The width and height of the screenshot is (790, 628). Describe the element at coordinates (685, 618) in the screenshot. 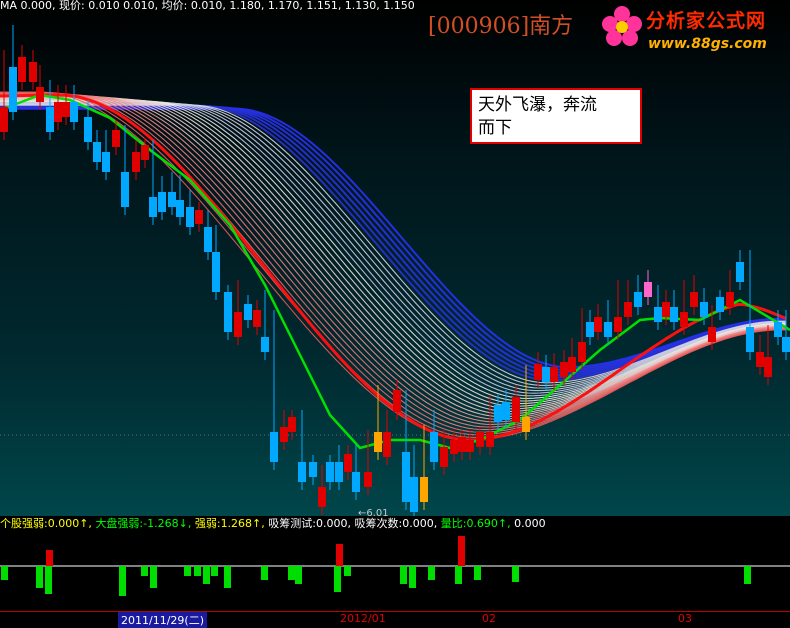

I see `date-label: 03` at that location.